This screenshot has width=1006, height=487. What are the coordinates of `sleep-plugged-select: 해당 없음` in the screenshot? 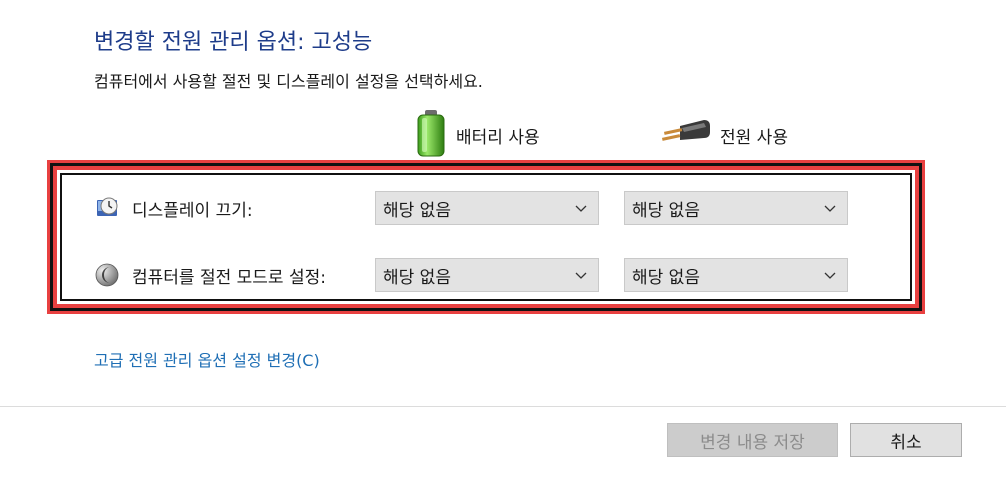 It's located at (736, 275).